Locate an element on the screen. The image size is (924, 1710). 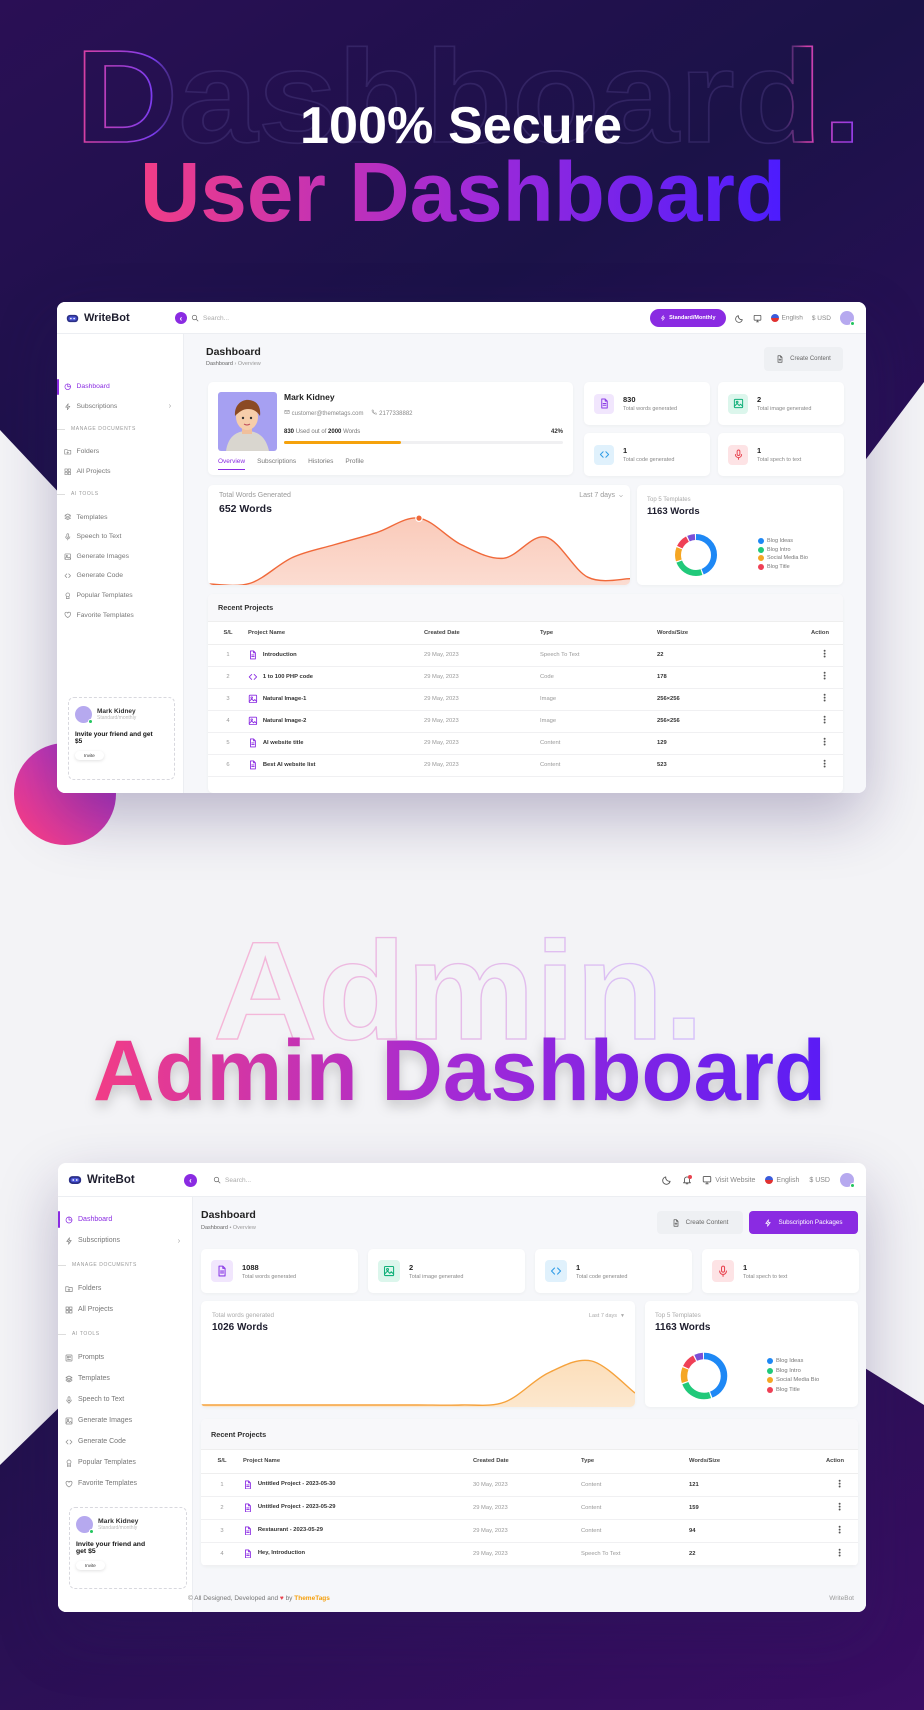
project-name-cell: Natural Image-2 is located at coordinates (336, 721).